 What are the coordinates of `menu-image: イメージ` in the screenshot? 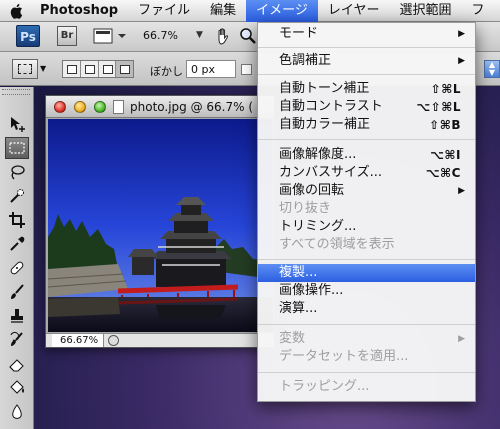 It's located at (282, 11).